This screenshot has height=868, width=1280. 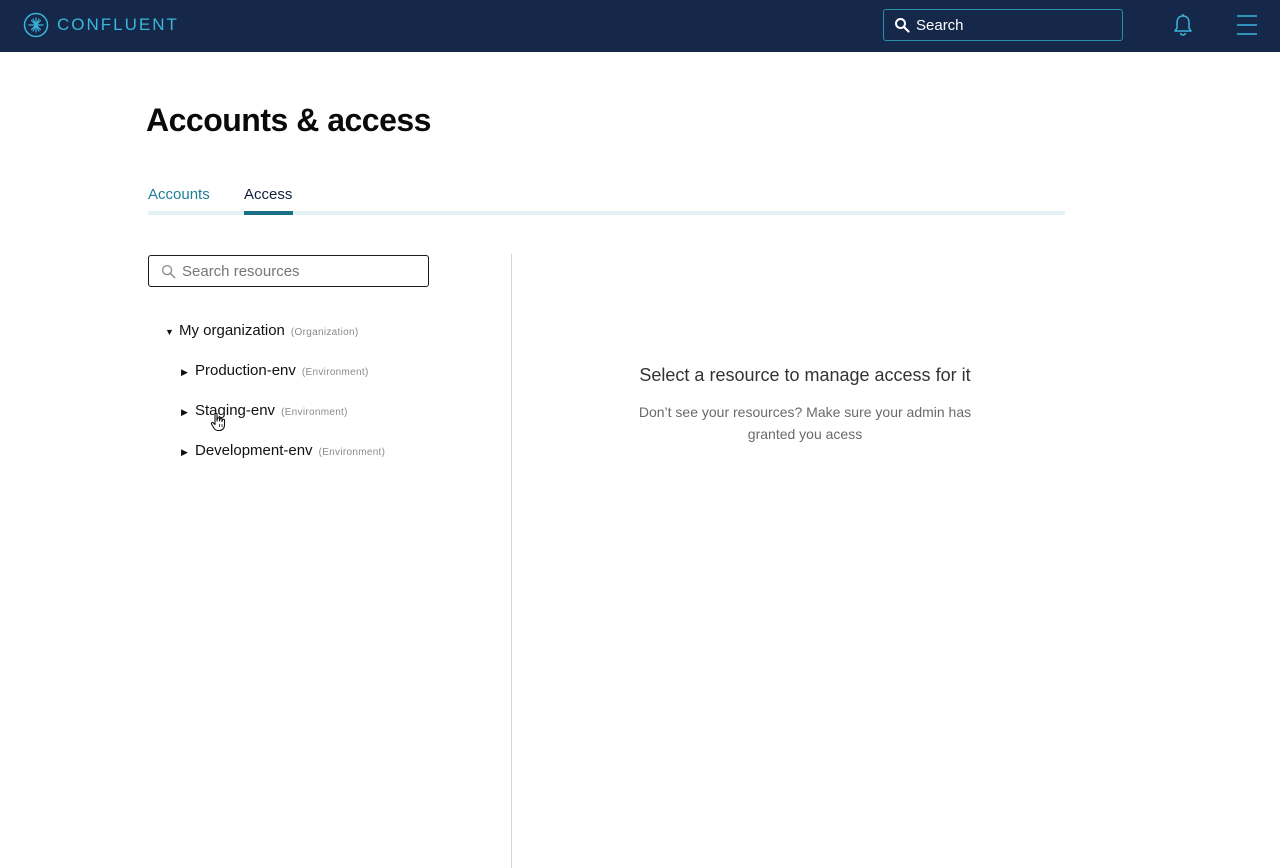 I want to click on bell-icon, so click(x=1183, y=25).